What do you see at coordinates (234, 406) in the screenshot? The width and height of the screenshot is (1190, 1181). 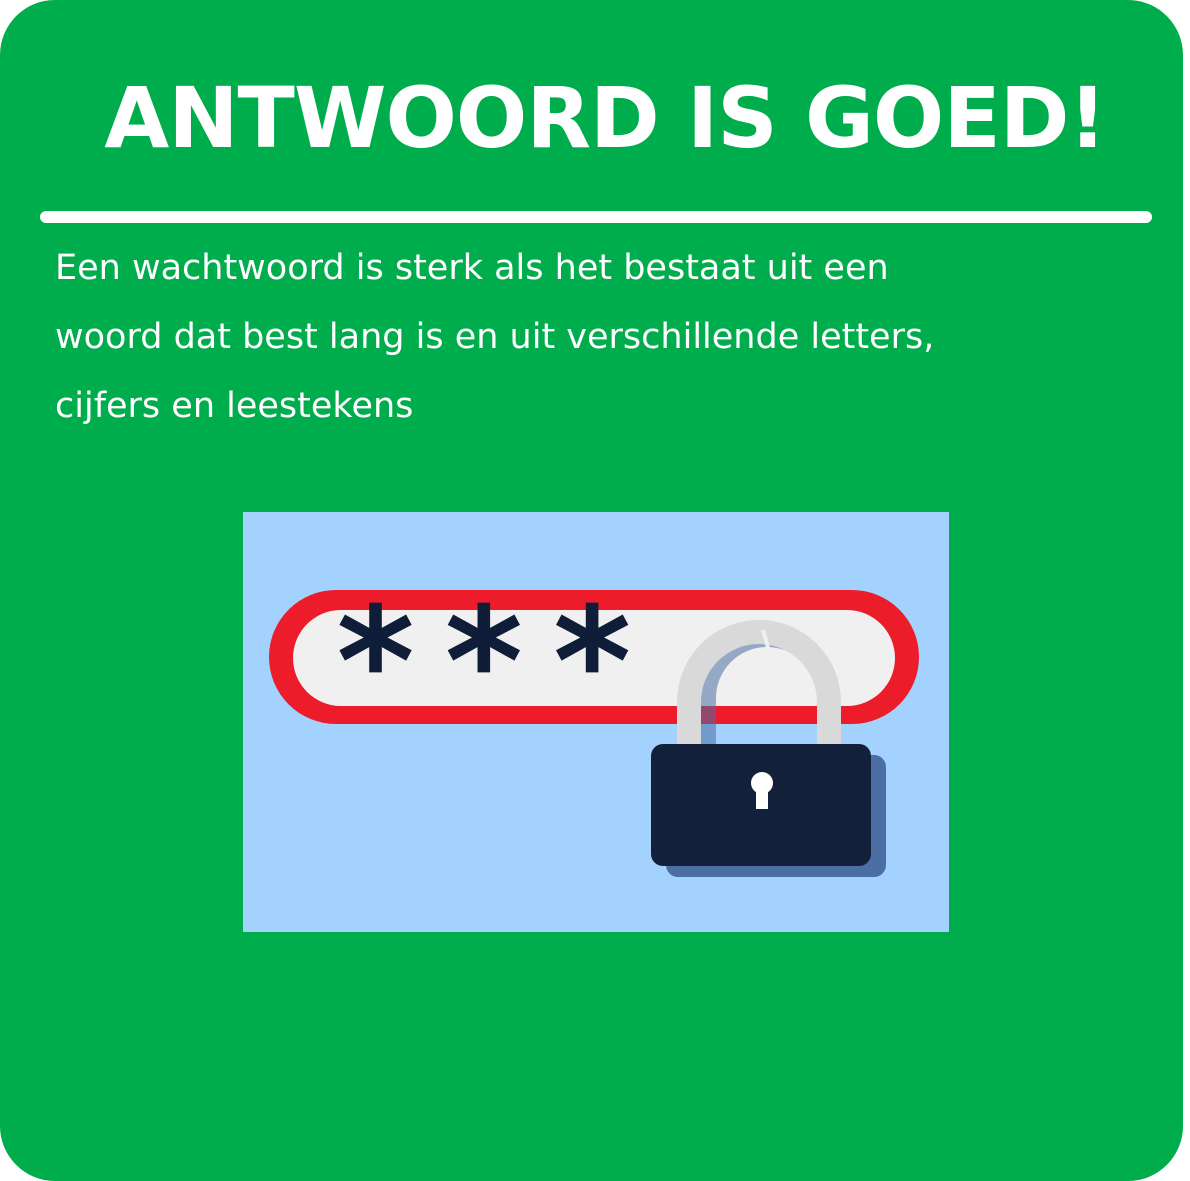 I see `explanation-line: cijfers en leestekens` at bounding box center [234, 406].